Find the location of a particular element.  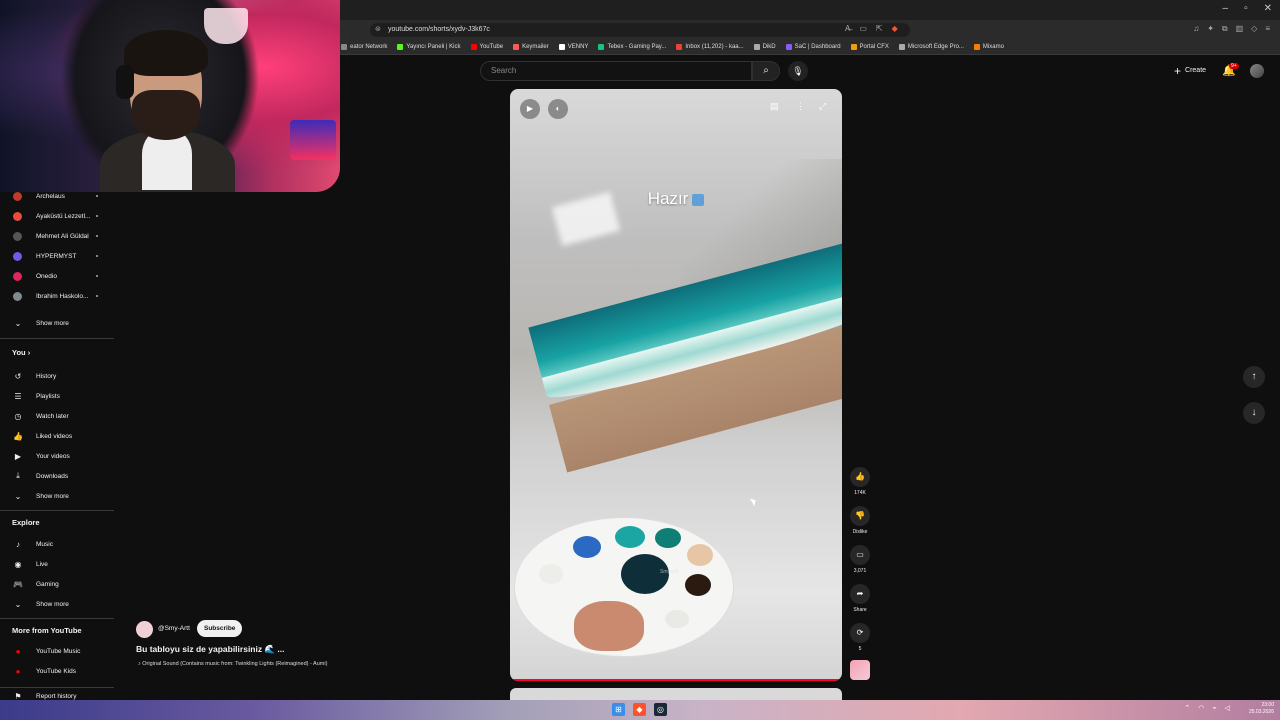

bookmark-item: Mixamo is located at coordinates (989, 47).